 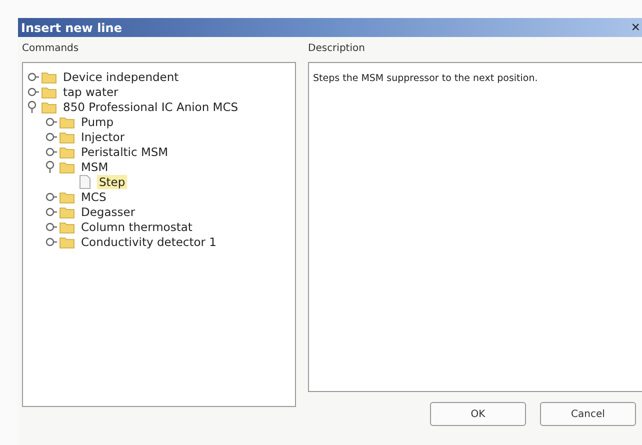 I want to click on description-label: Description, so click(x=337, y=48).